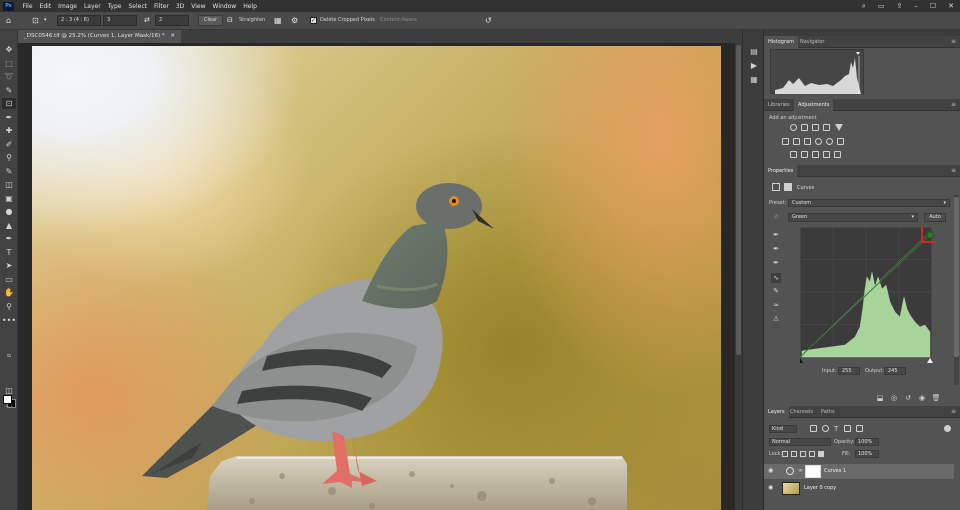 This screenshot has height=510, width=960. Describe the element at coordinates (785, 141) in the screenshot. I see `hue-saturation-icon` at that location.